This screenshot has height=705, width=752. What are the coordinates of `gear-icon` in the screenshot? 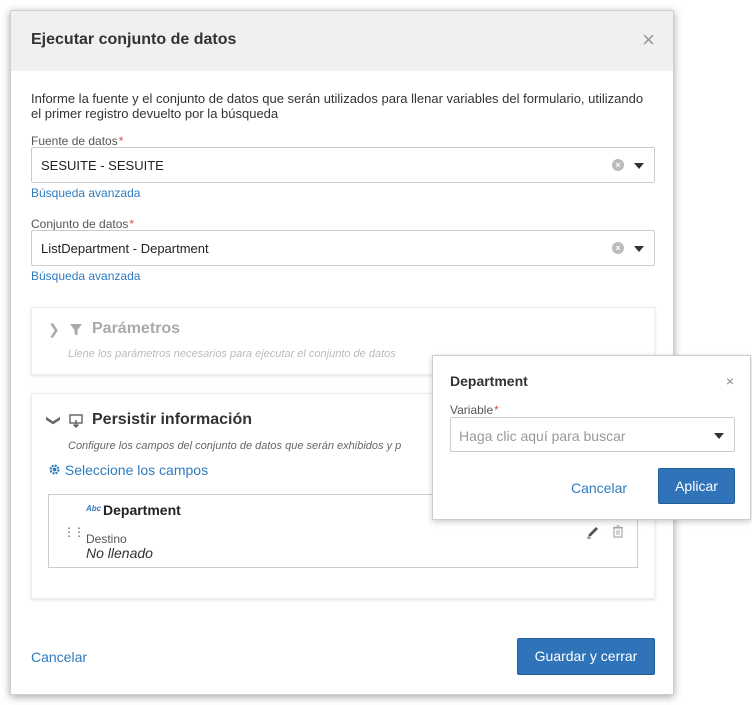 It's located at (56, 470).